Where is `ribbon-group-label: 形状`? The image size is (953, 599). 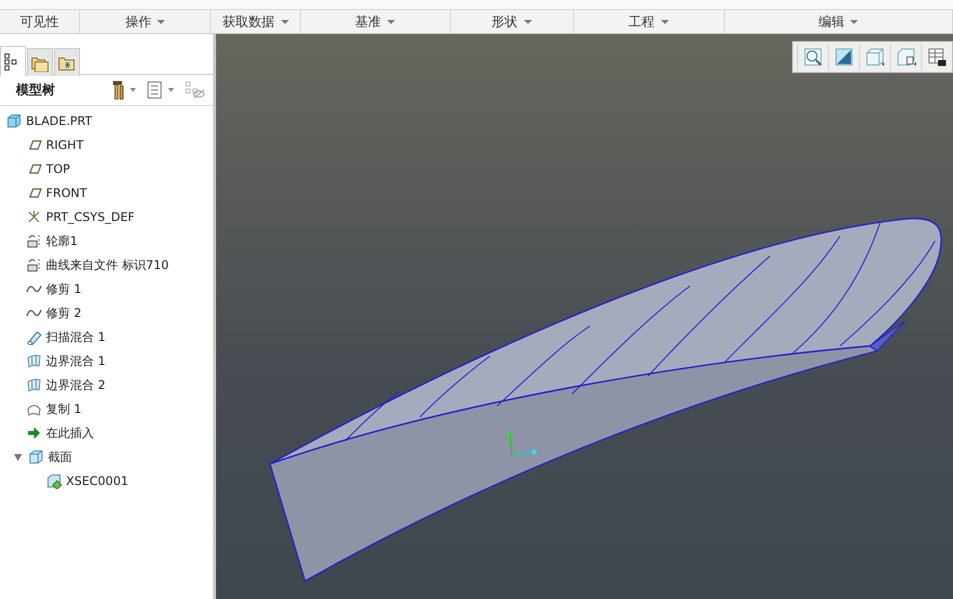
ribbon-group-label: 形状 is located at coordinates (512, 21).